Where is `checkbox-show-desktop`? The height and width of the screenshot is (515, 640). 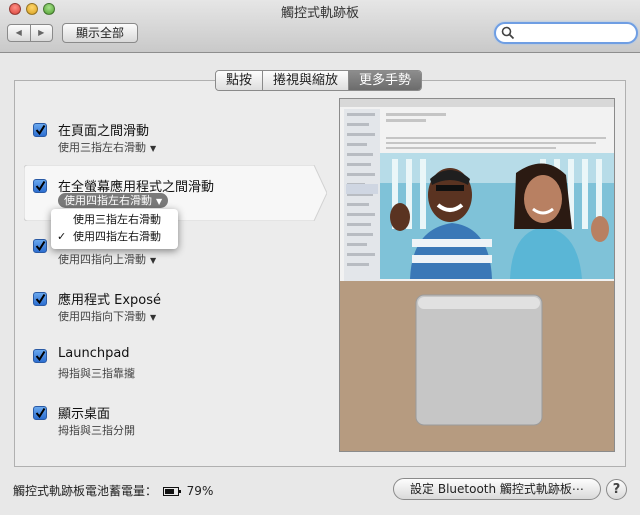
checkbox-show-desktop is located at coordinates (40, 413).